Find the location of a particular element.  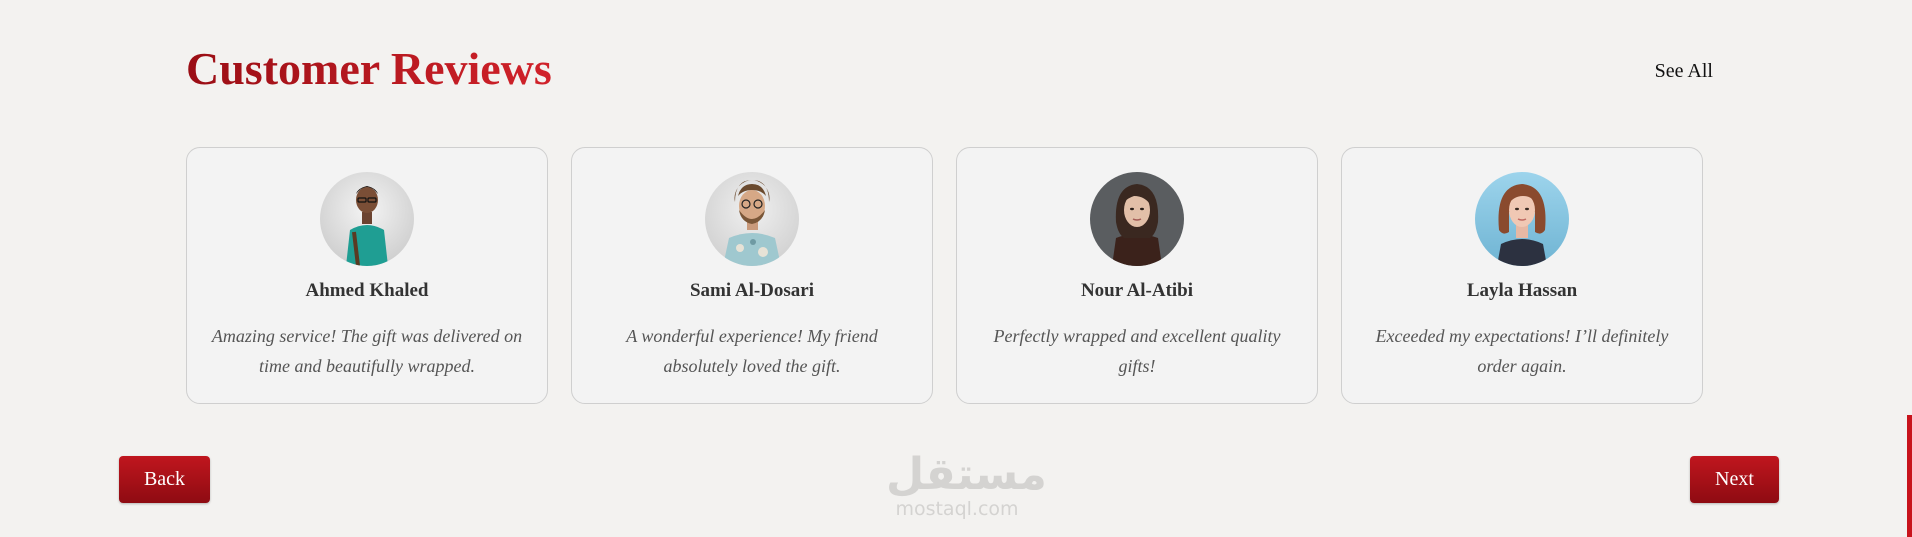

section-title: Customer Reviews is located at coordinates (369, 68).